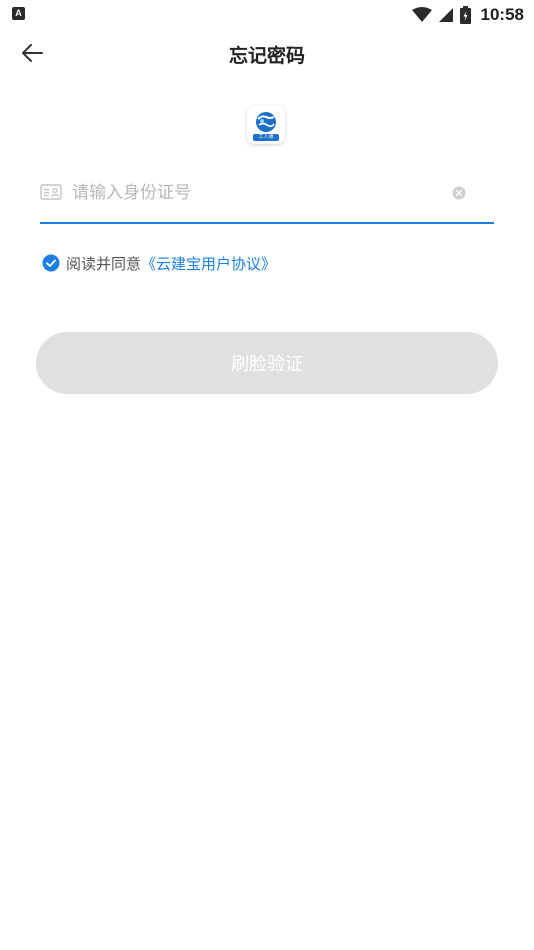 The image size is (534, 950). I want to click on agreement-row: 阅读并同意 《云建宝用户协议》, so click(159, 263).